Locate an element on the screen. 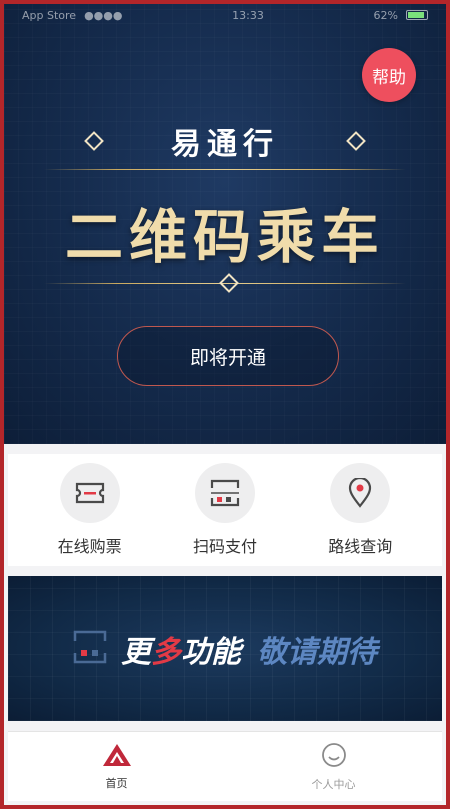 The image size is (450, 809). banner-text-stay-tuned: 敬请期待 is located at coordinates (317, 652).